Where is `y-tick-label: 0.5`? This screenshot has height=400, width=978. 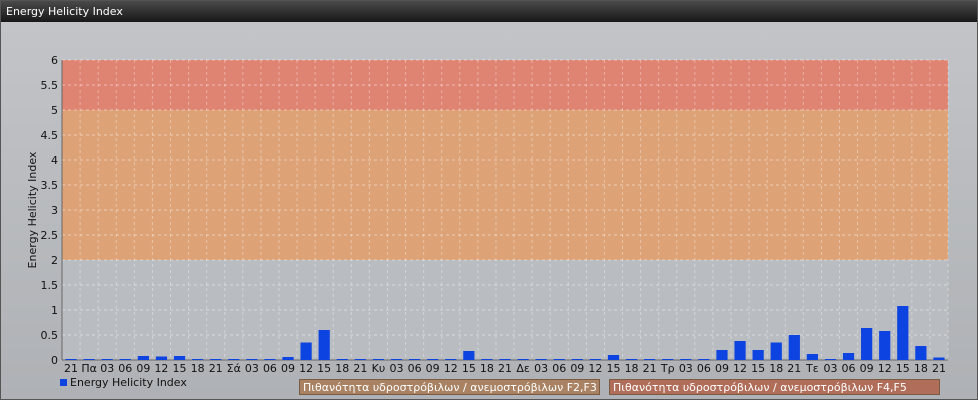
y-tick-label: 0.5 is located at coordinates (50, 335).